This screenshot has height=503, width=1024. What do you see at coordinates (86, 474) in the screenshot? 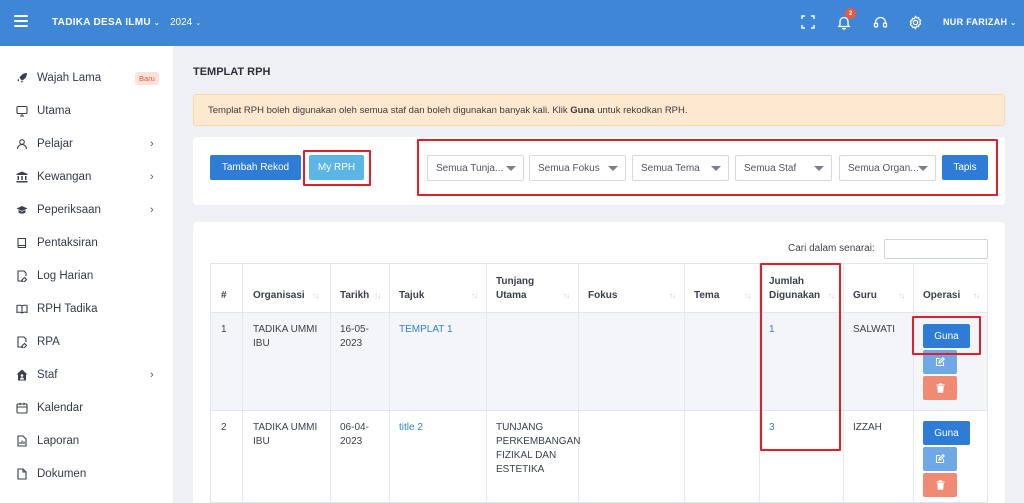
I see `sidebar-item-dokumen: Dokumen` at bounding box center [86, 474].